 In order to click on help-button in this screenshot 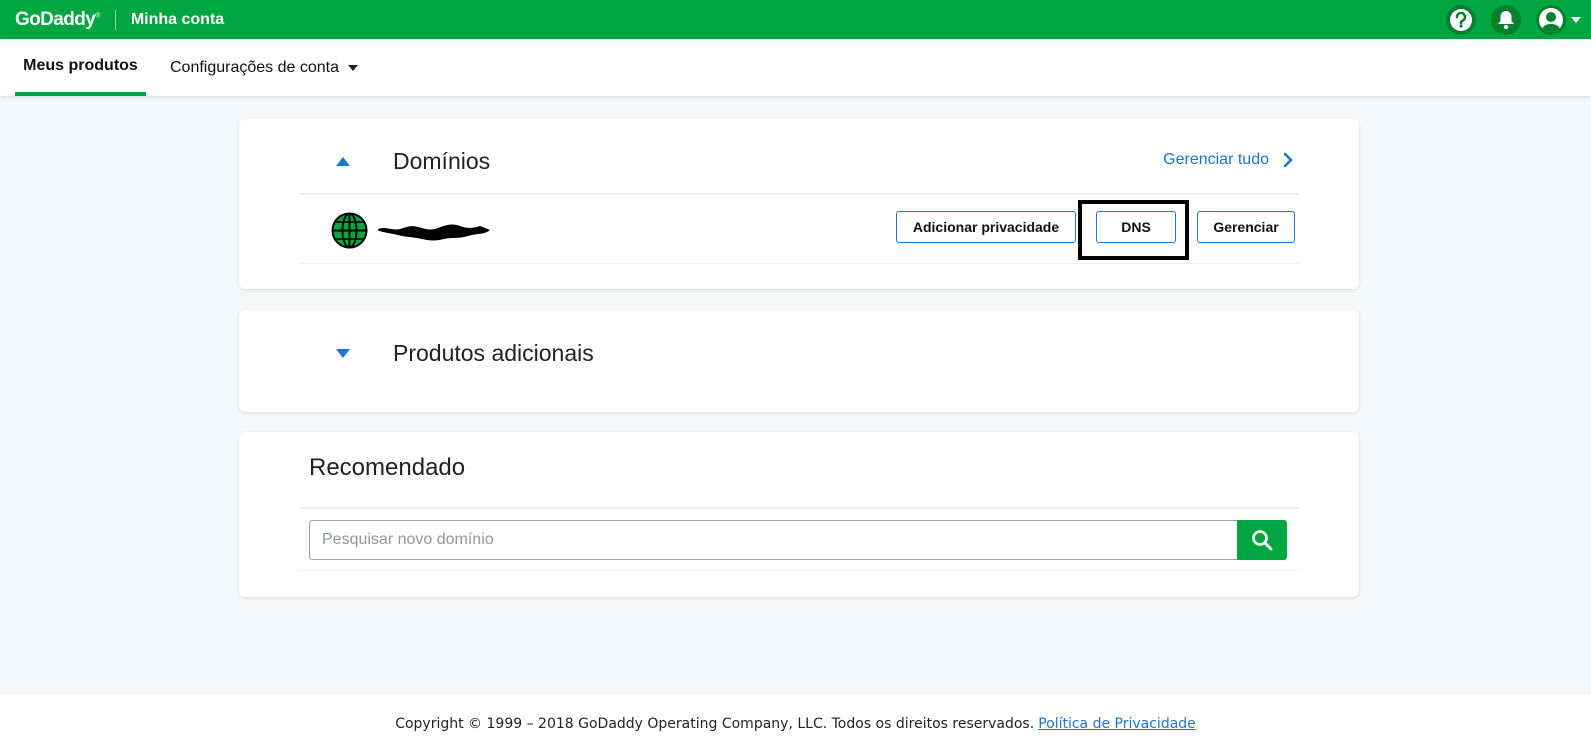, I will do `click(1461, 19)`.